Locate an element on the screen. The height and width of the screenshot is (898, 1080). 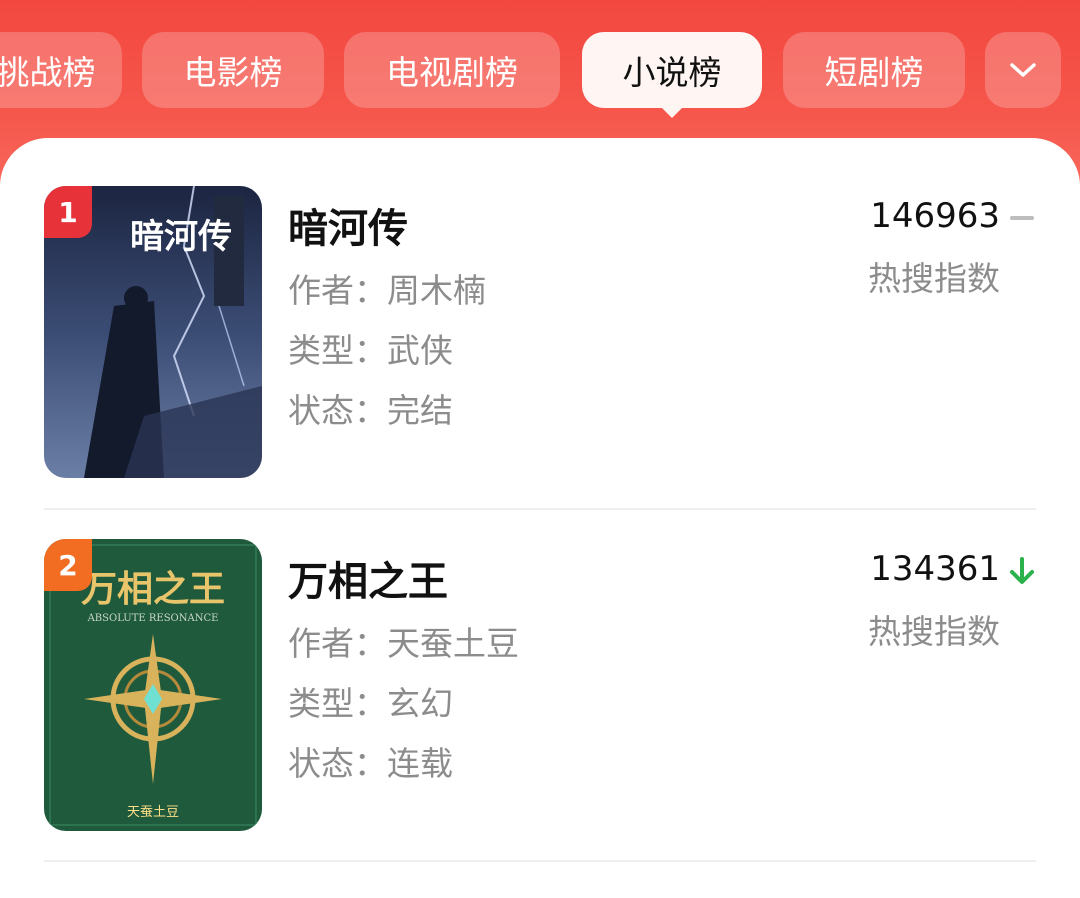
genre-row: 类型：玄幻 is located at coordinates (370, 701).